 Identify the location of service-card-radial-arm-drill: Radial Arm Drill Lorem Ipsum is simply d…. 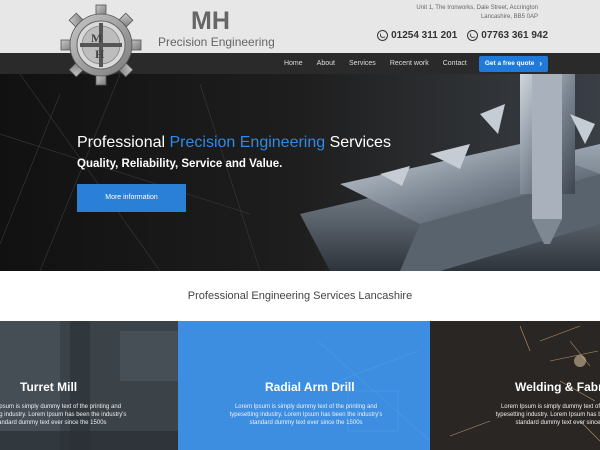
(304, 385).